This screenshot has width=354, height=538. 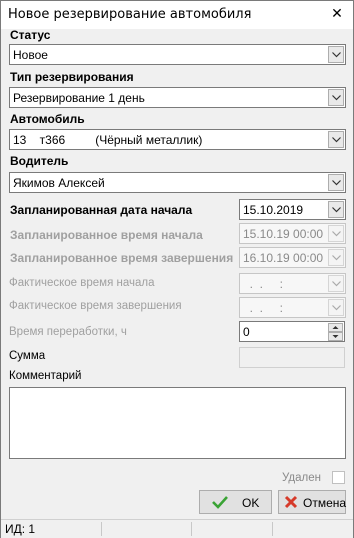 I want to click on planned-start-time-picker: 15.10.19 00:00, so click(x=292, y=233).